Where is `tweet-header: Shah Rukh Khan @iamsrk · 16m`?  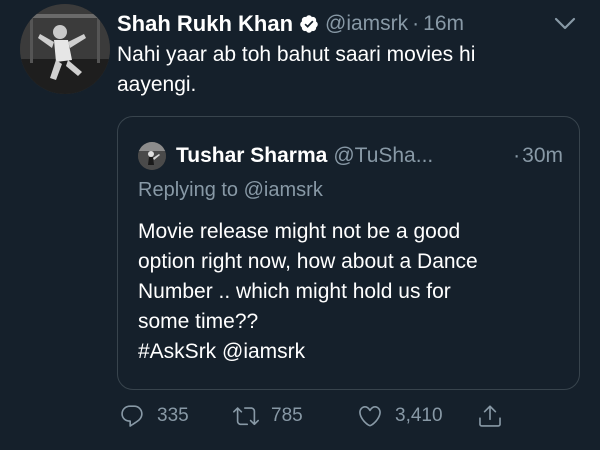
tweet-header: Shah Rukh Khan @iamsrk · 16m is located at coordinates (349, 24).